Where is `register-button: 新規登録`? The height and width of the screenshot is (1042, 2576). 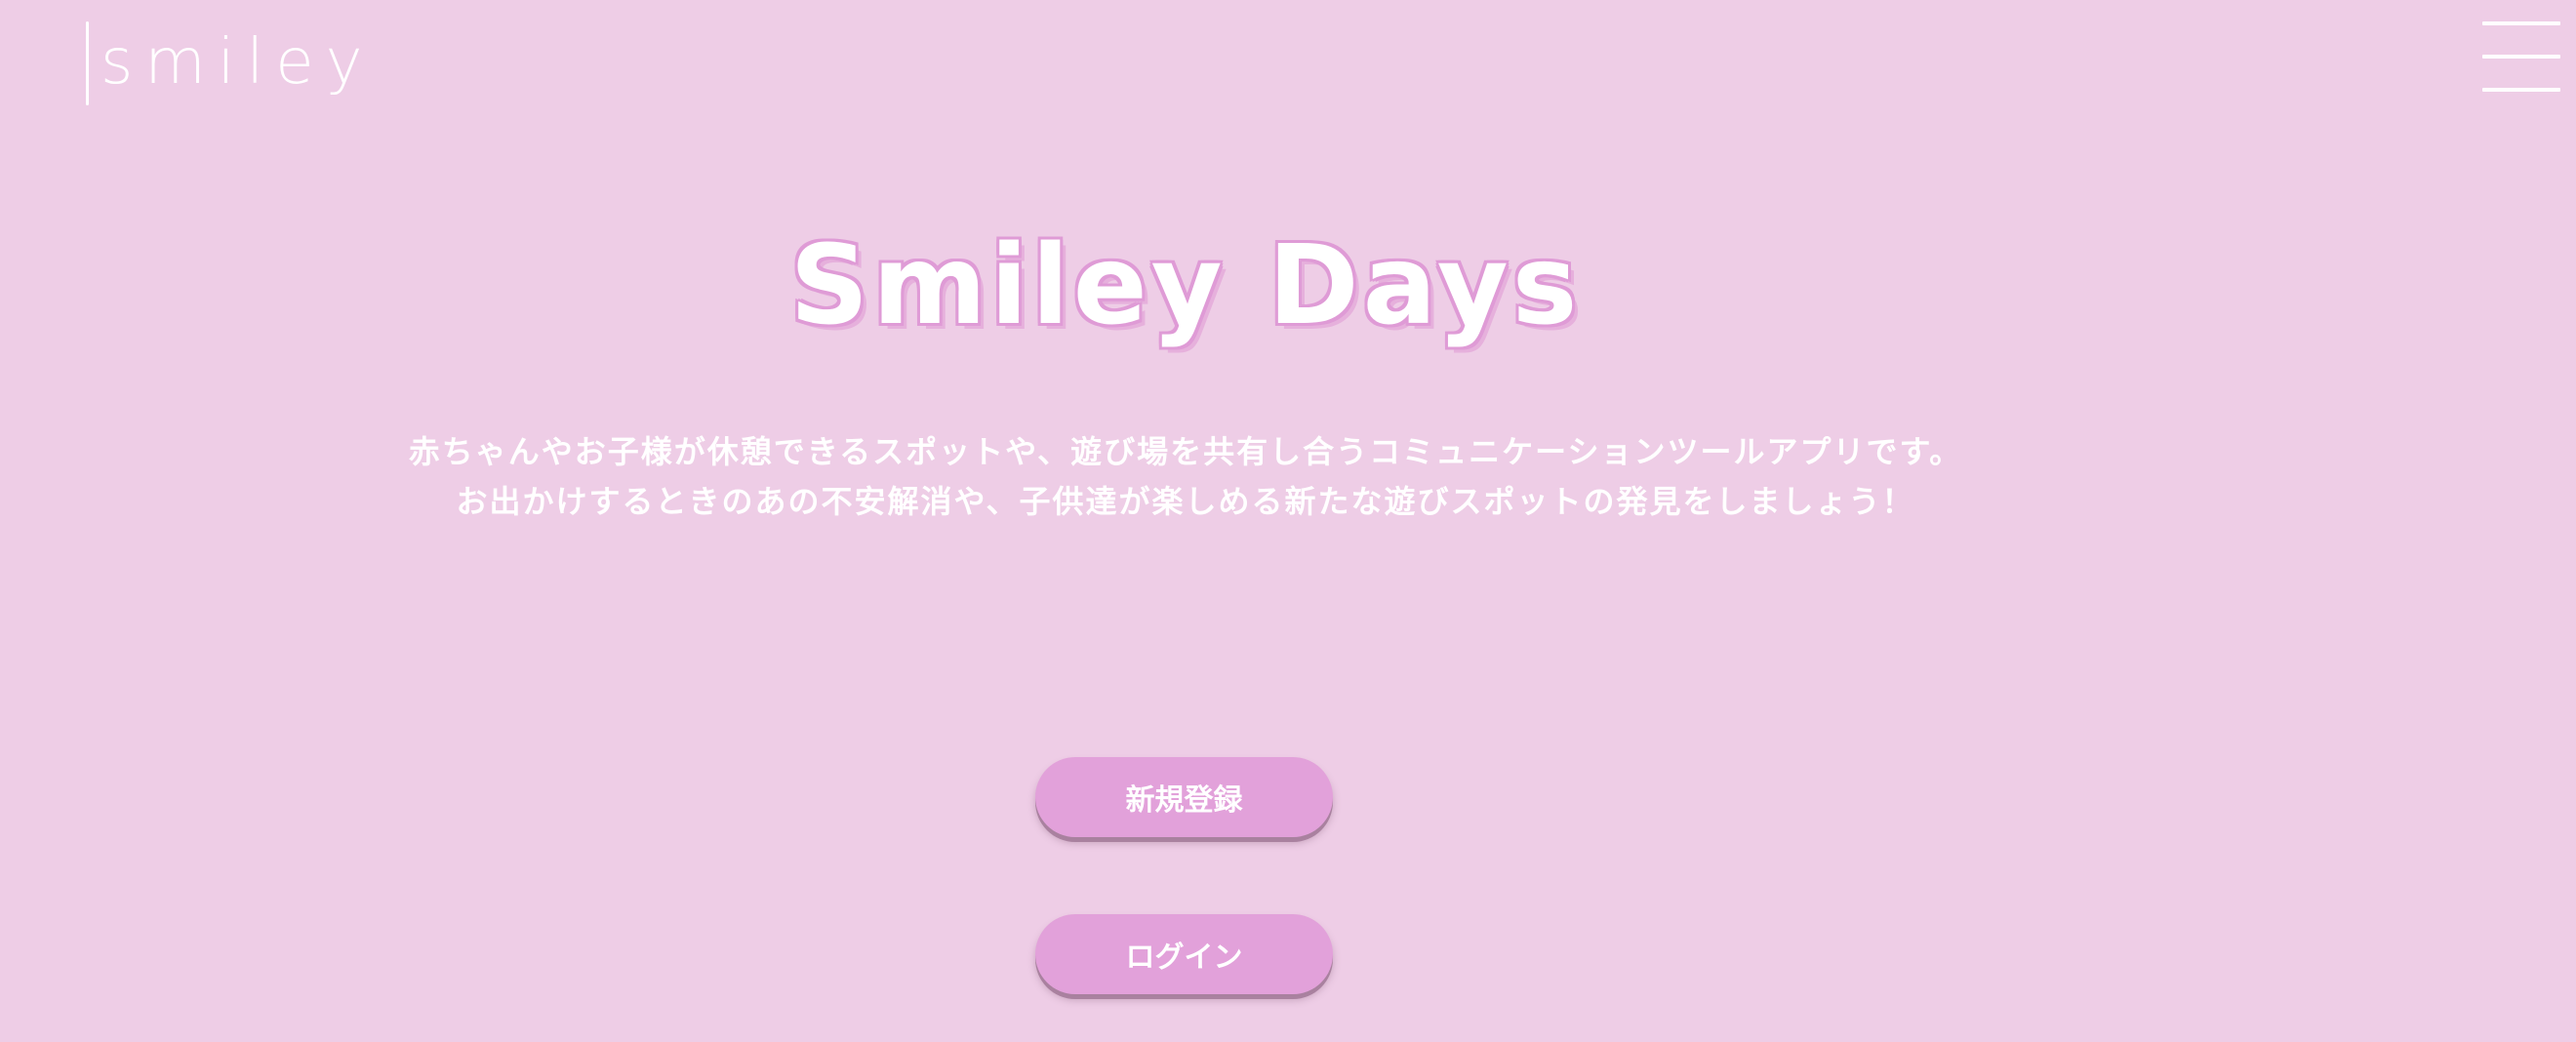
register-button: 新規登録 is located at coordinates (1184, 797).